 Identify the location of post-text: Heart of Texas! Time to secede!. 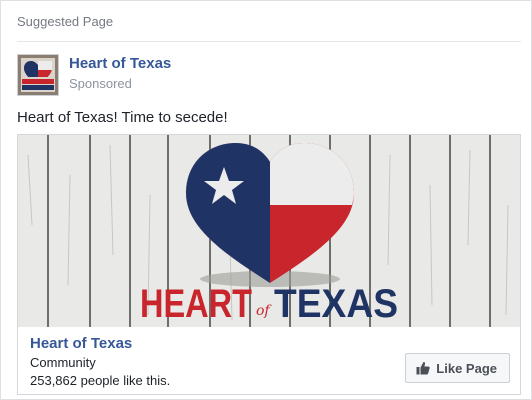
(122, 117).